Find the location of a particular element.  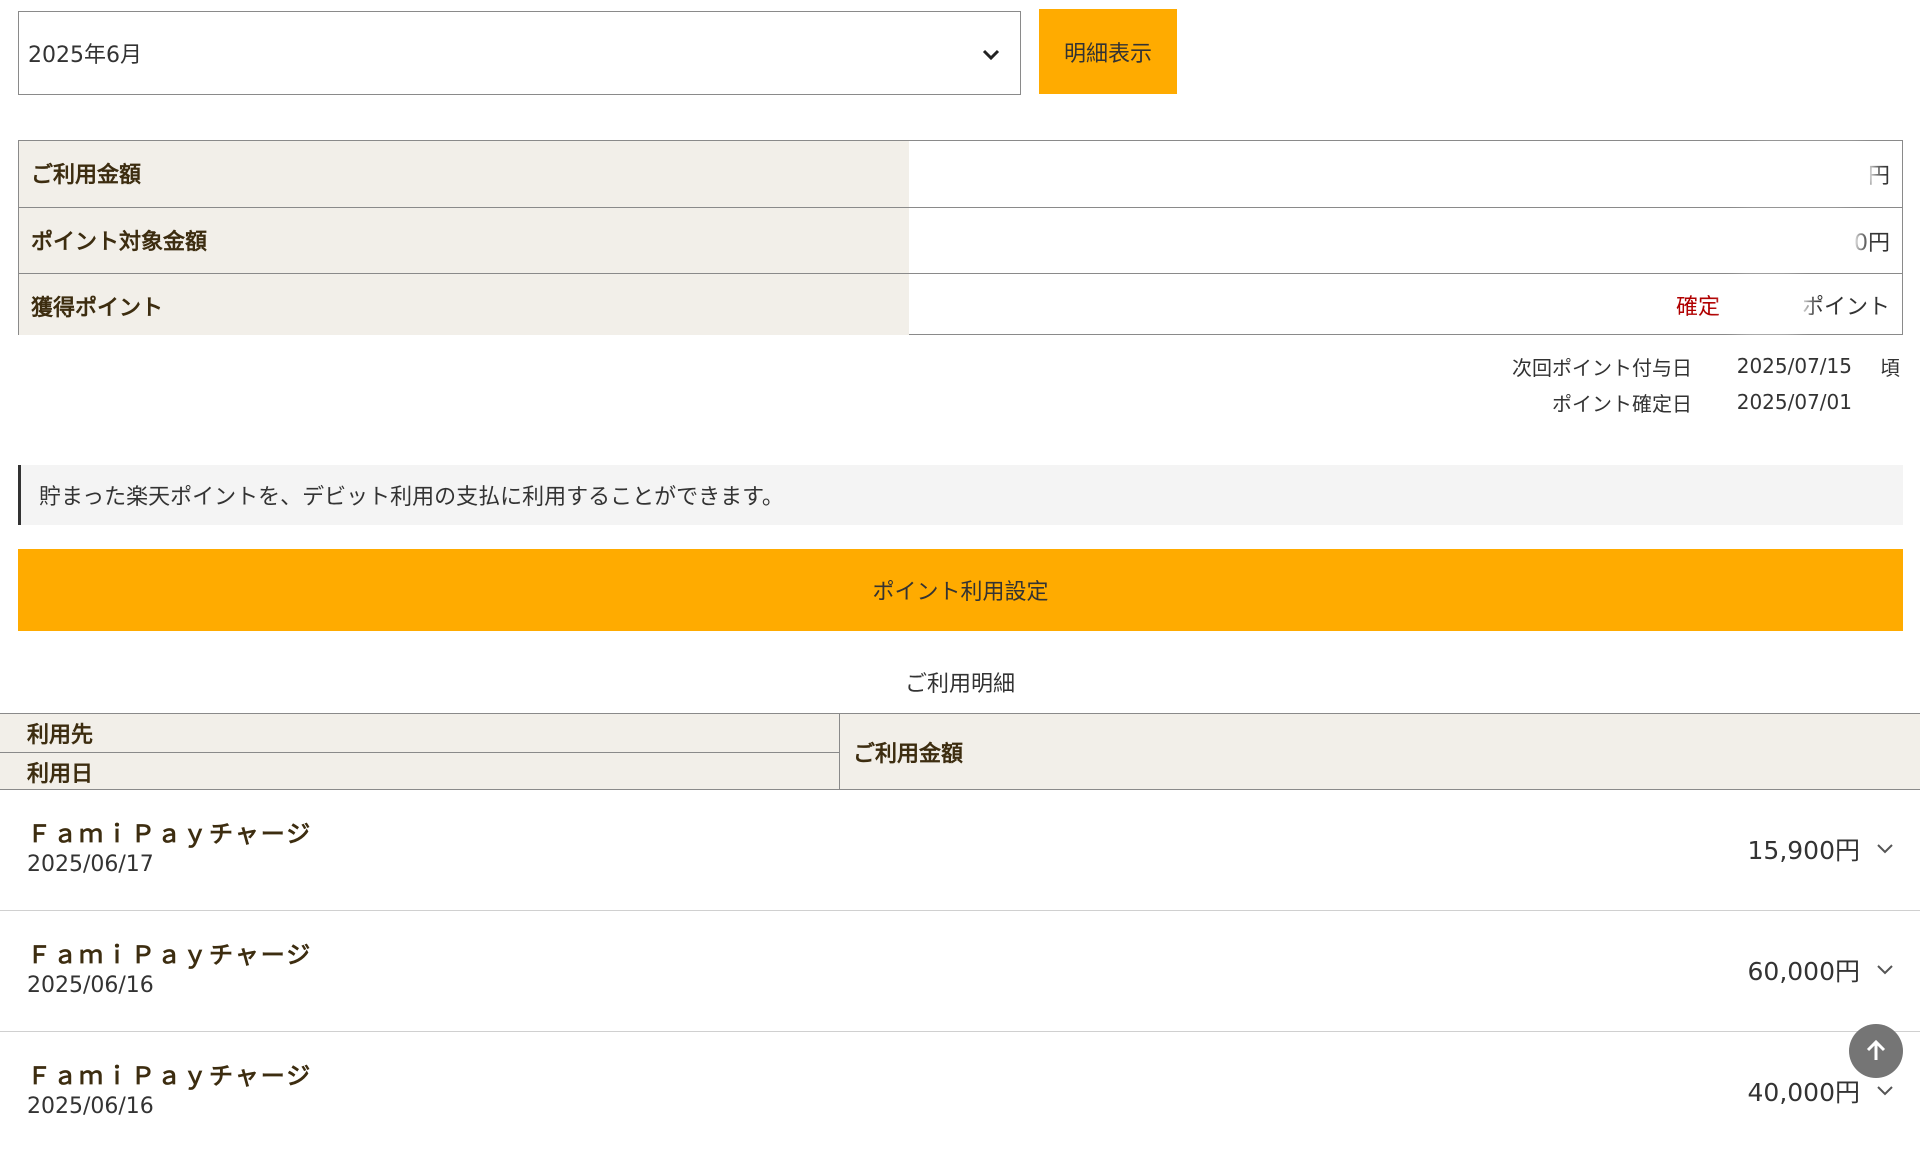

details-table-header: 利用先 利用日 ご利用金額 is located at coordinates (960, 751).